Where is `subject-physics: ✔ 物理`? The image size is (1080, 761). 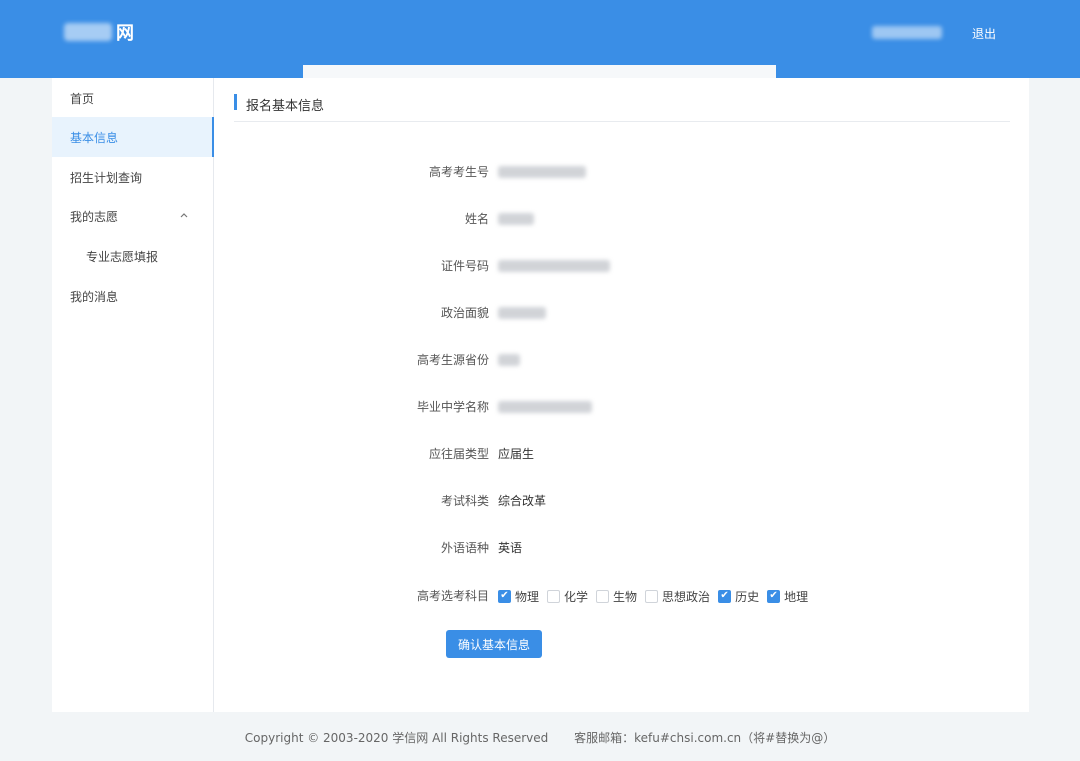 subject-physics: ✔ 物理 is located at coordinates (518, 596).